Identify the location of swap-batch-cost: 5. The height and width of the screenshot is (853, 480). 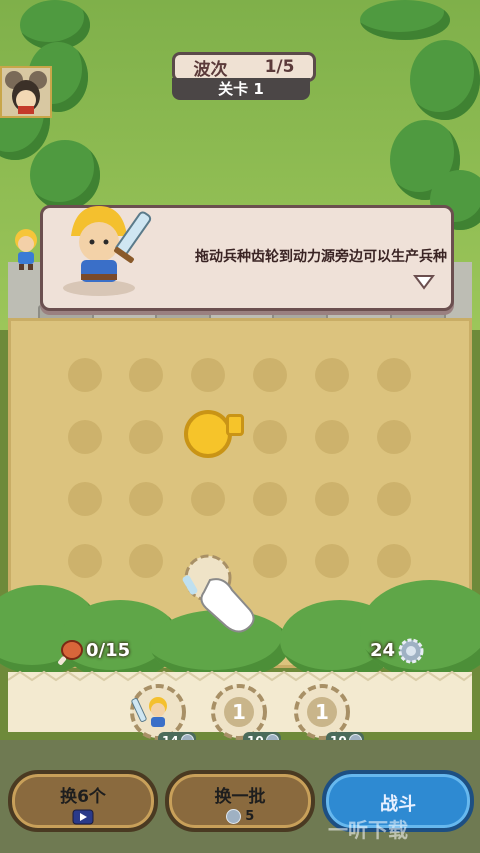
(240, 816).